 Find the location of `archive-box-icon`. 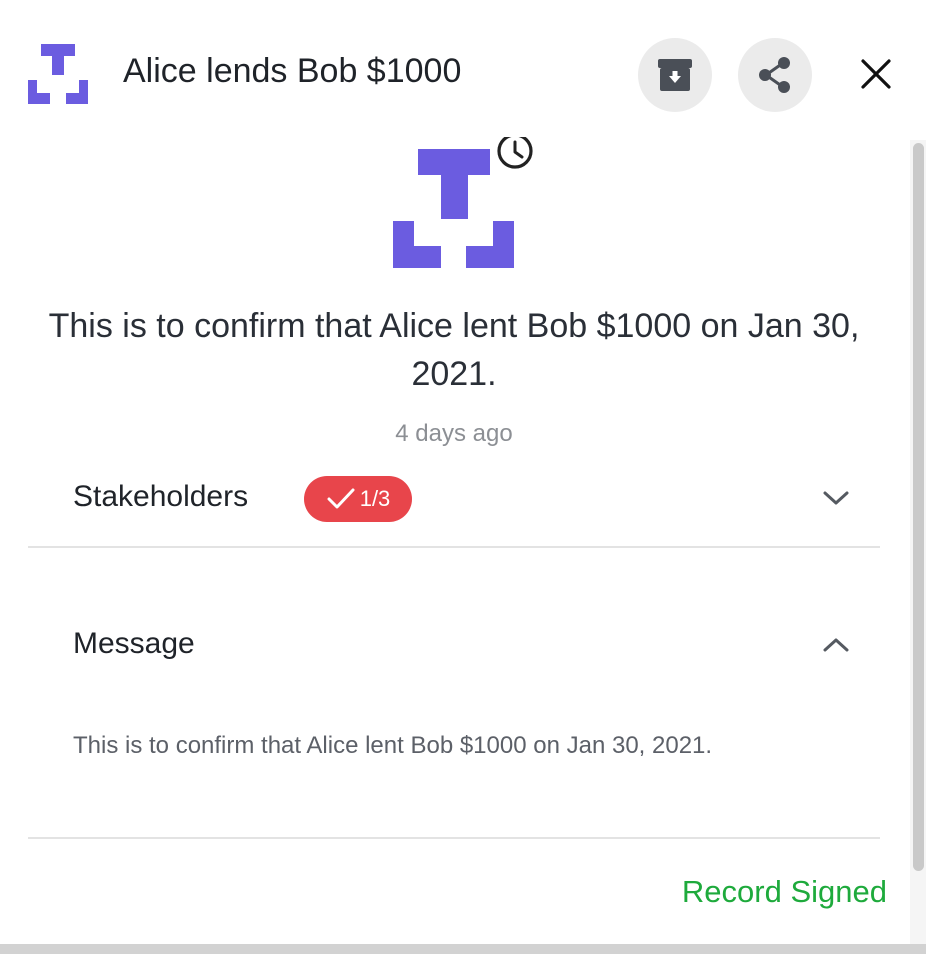

archive-box-icon is located at coordinates (675, 75).